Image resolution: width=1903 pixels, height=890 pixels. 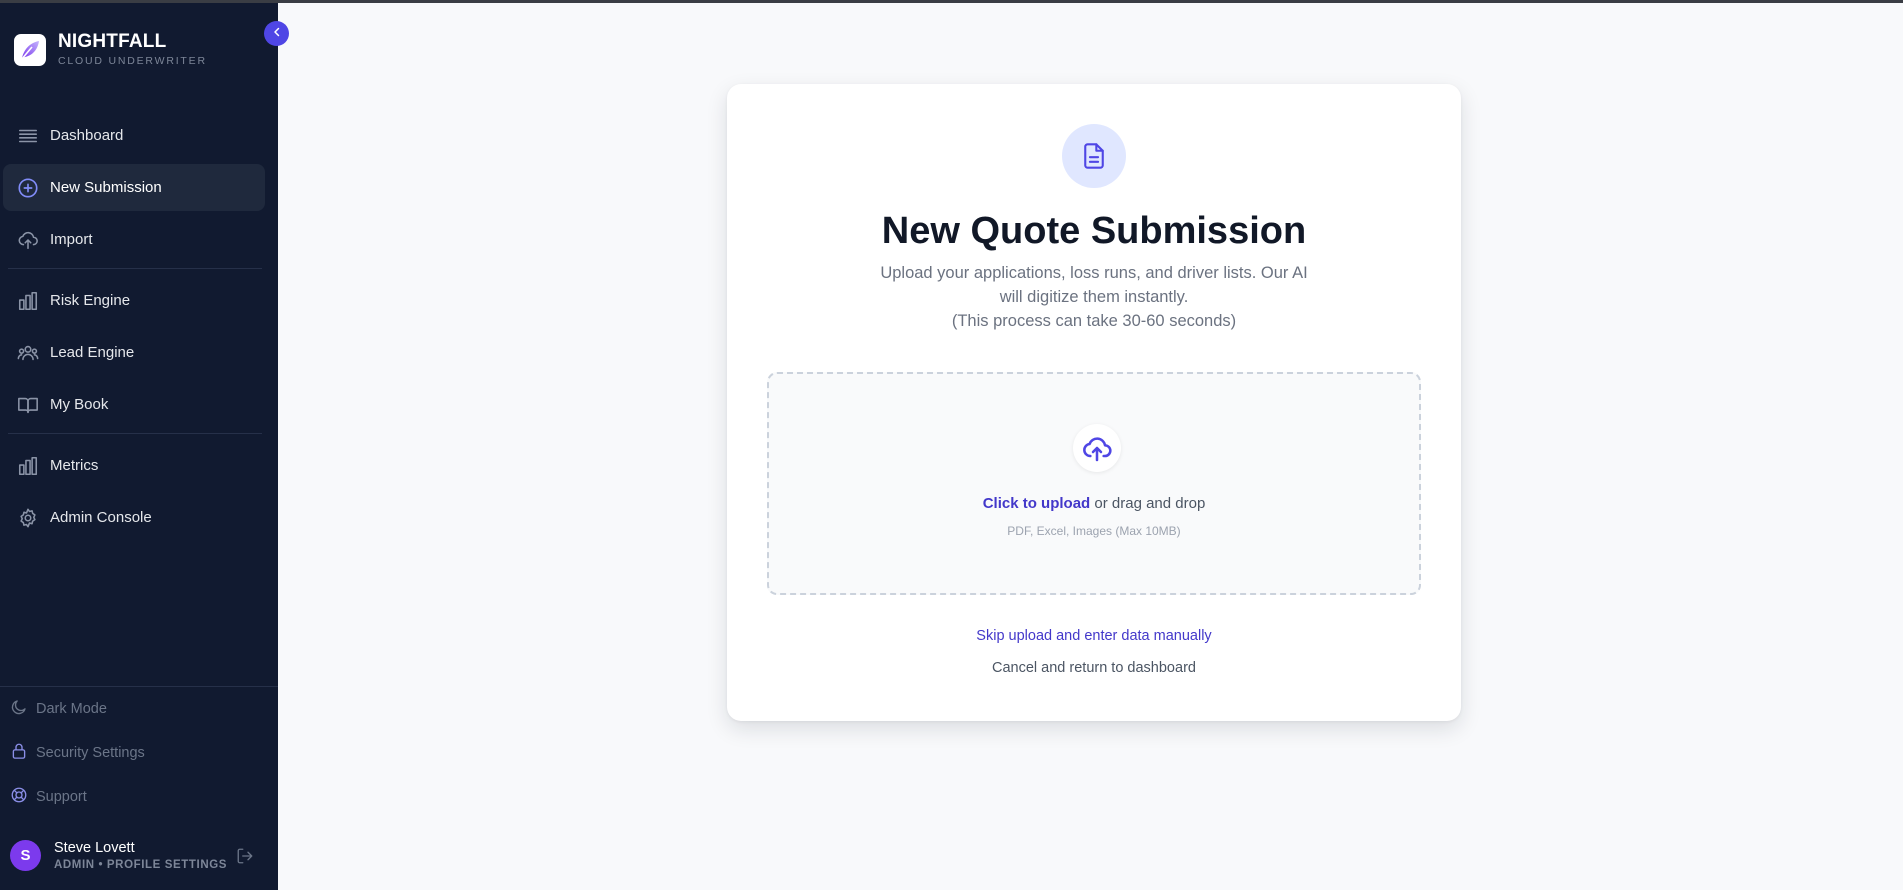 I want to click on sidebar-item-label: Dashboard, so click(x=87, y=135).